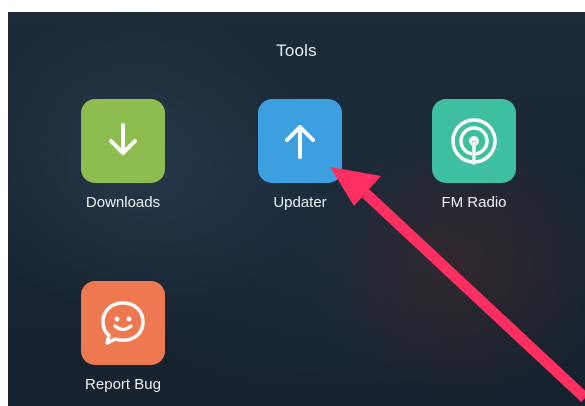  I want to click on radio-signal-icon, so click(474, 141).